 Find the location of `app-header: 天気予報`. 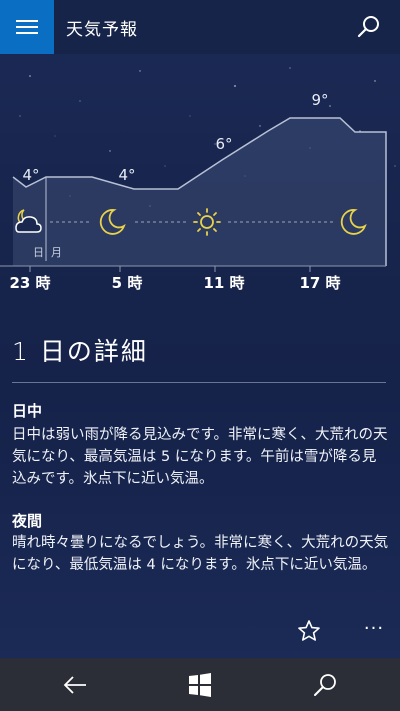

app-header: 天気予報 is located at coordinates (200, 27).